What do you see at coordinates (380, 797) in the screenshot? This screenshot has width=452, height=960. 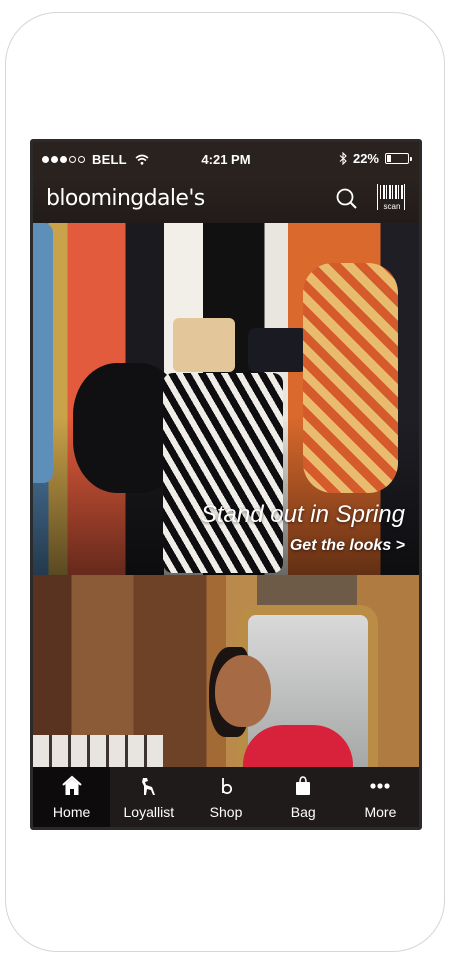 I see `tab-more: More` at bounding box center [380, 797].